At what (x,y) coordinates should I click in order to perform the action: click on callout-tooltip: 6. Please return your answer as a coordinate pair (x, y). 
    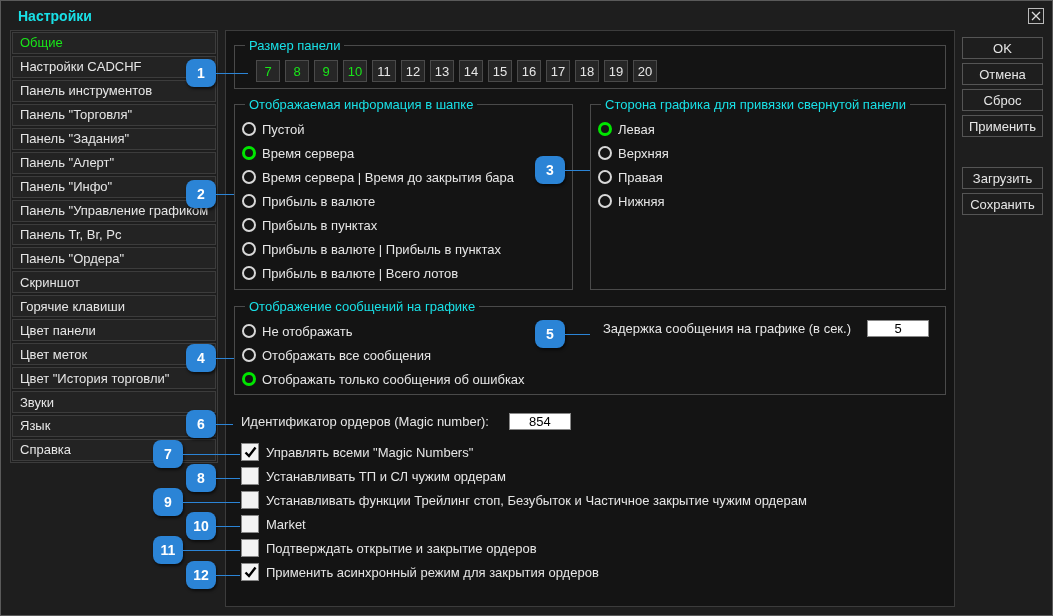
    Looking at the image, I should click on (201, 424).